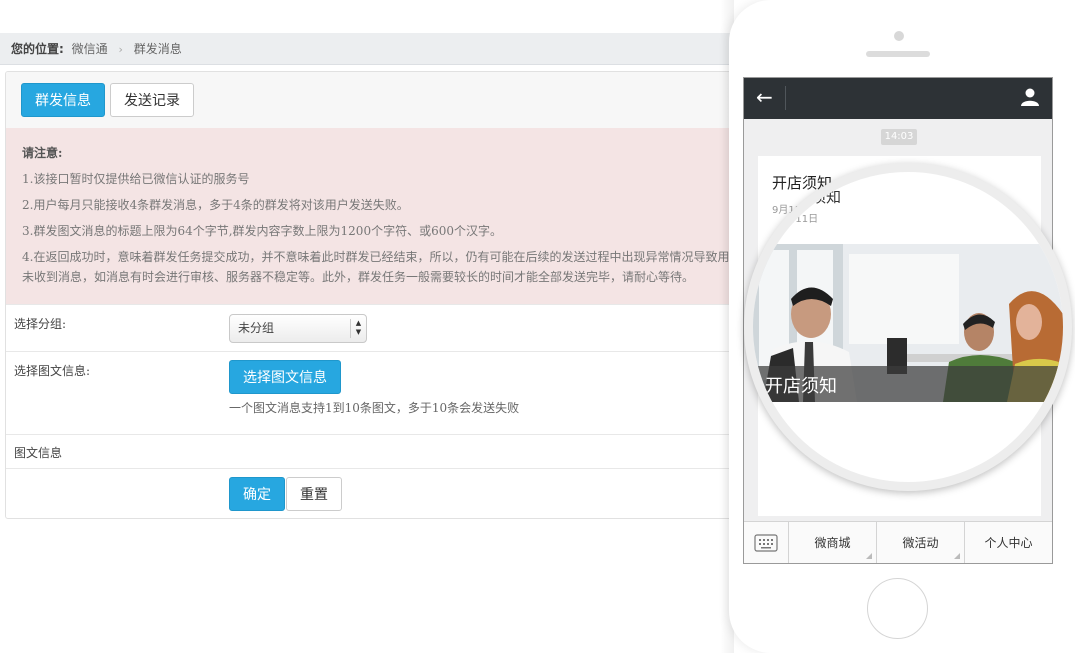 The width and height of the screenshot is (1075, 653). What do you see at coordinates (52, 371) in the screenshot?
I see `media-label: 选择图文信息:` at bounding box center [52, 371].